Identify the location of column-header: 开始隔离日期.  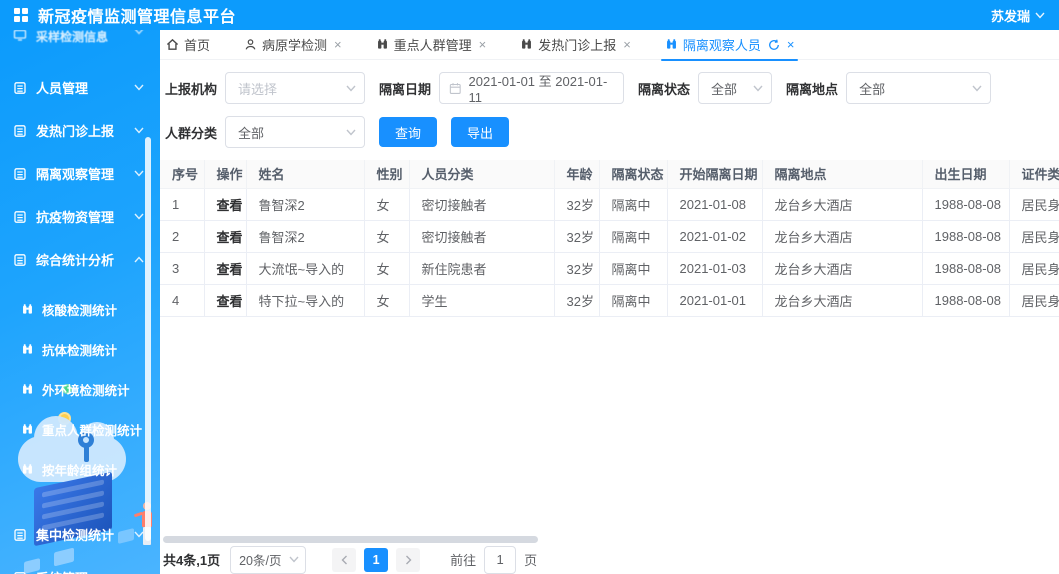
(714, 174).